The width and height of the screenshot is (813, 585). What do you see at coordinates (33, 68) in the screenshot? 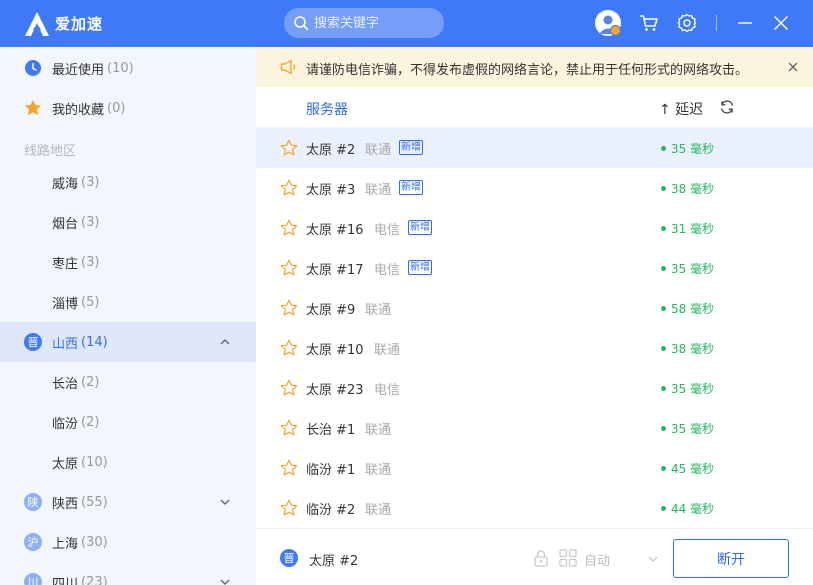
I see `clock-icon` at bounding box center [33, 68].